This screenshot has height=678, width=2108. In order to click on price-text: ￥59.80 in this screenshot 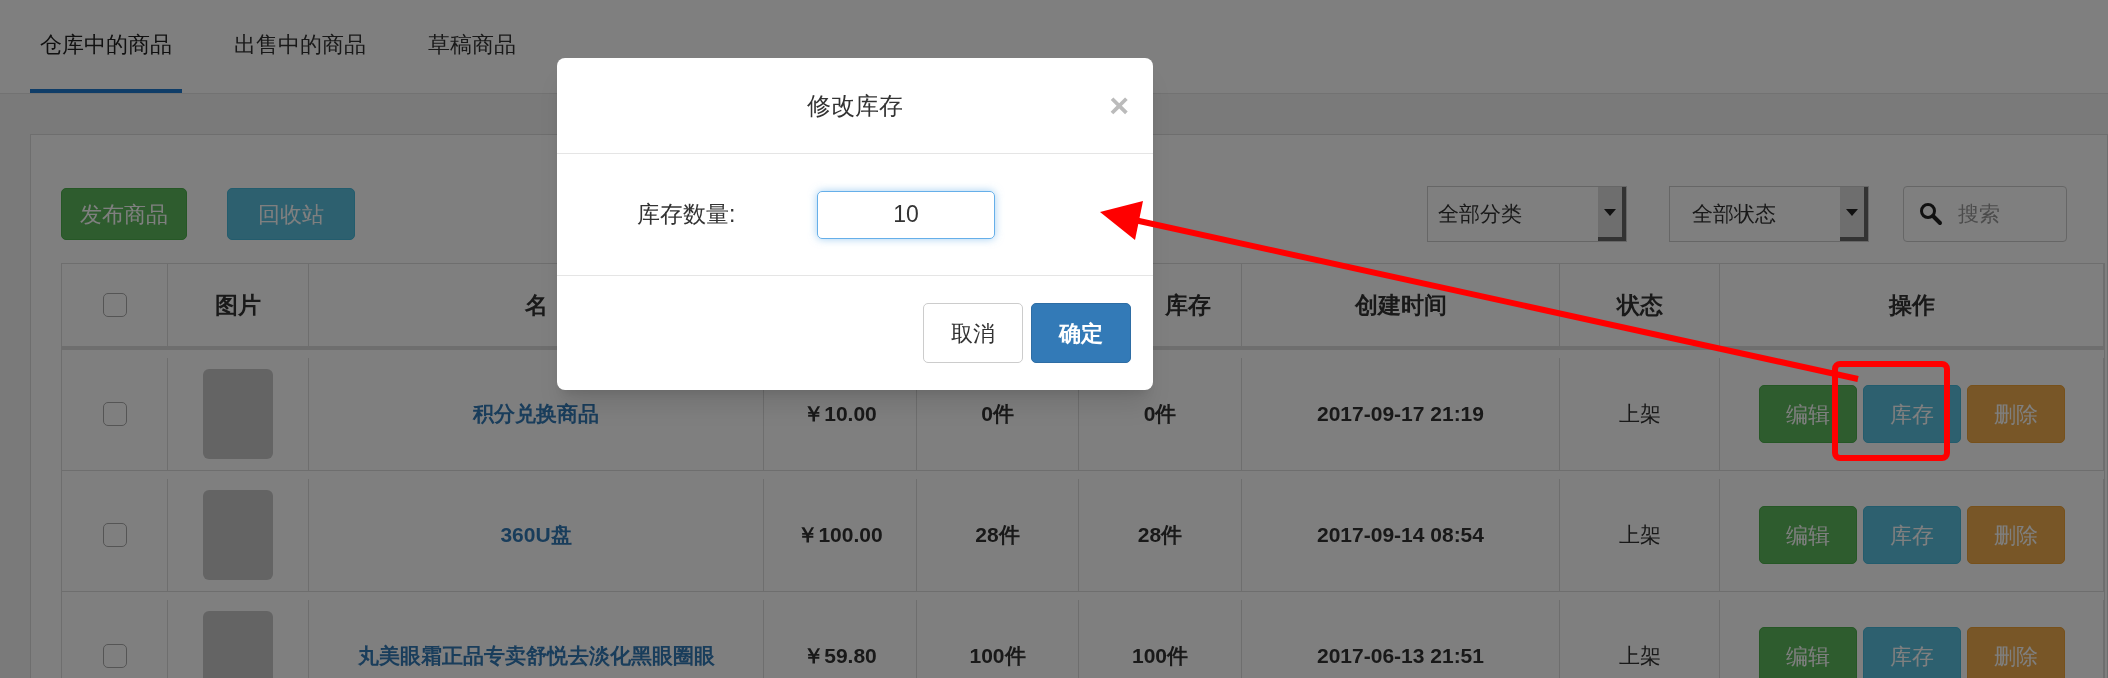, I will do `click(840, 656)`.